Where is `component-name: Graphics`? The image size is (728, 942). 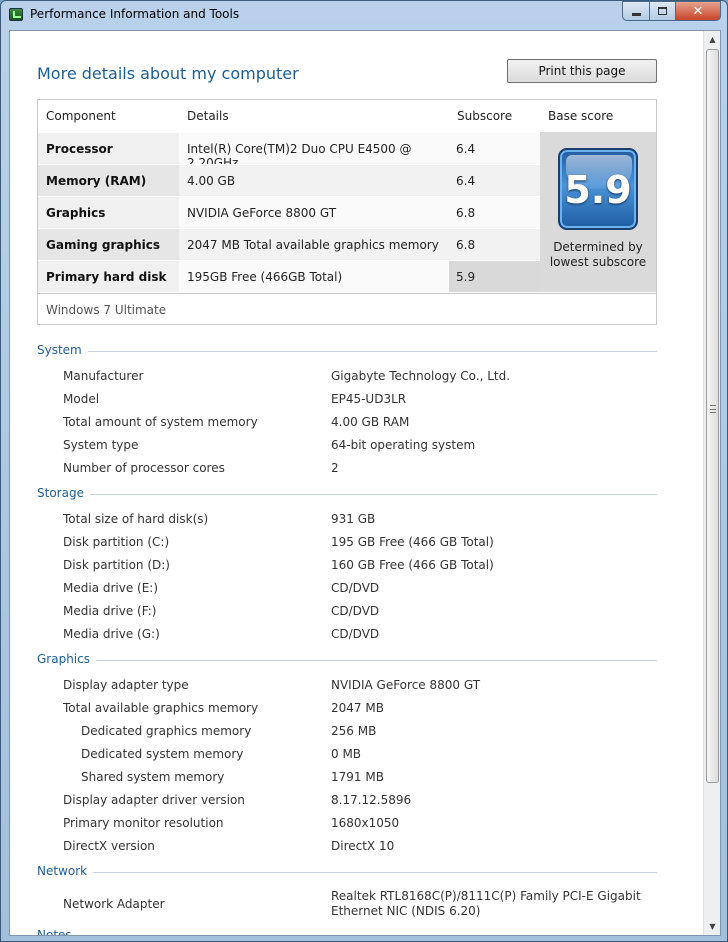 component-name: Graphics is located at coordinates (76, 213).